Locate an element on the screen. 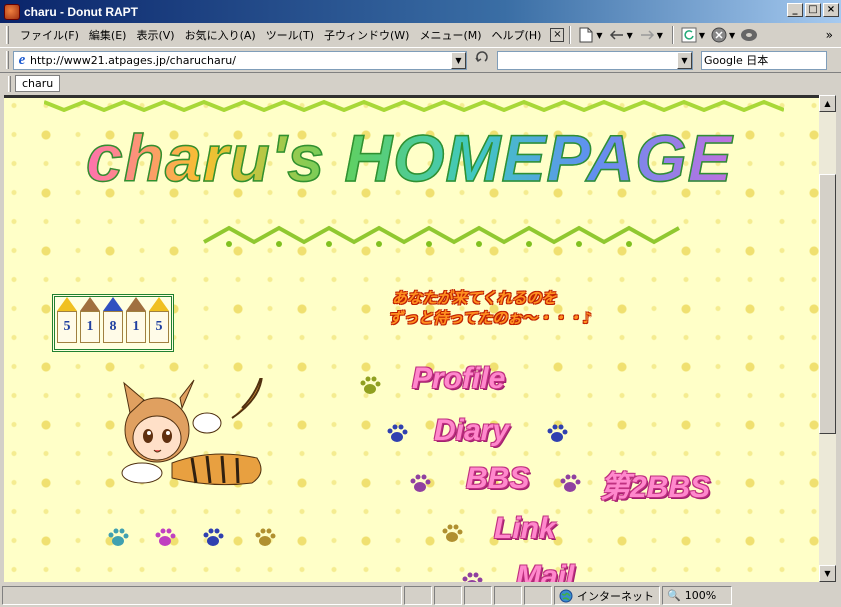 The image size is (841, 607). tabbar-grip is located at coordinates (9, 83).